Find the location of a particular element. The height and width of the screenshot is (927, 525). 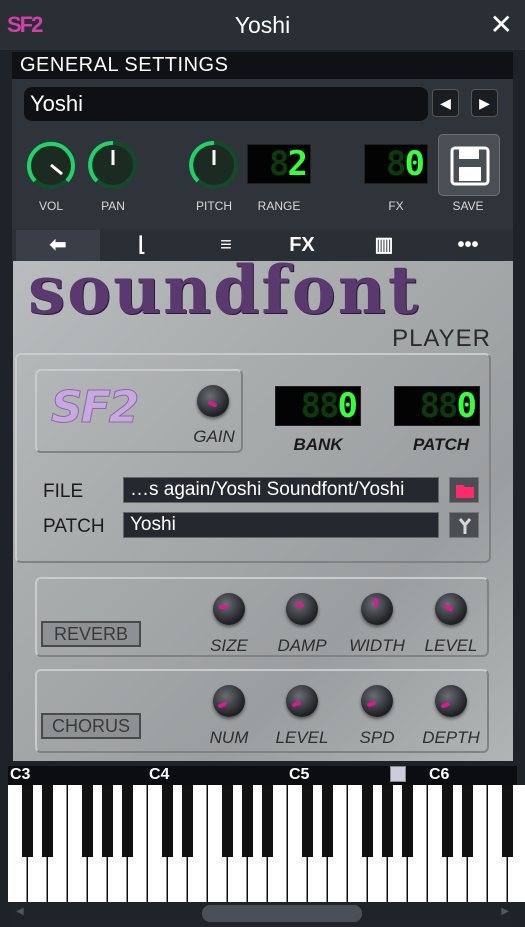

reverb-damp-label: DAMP is located at coordinates (302, 645).